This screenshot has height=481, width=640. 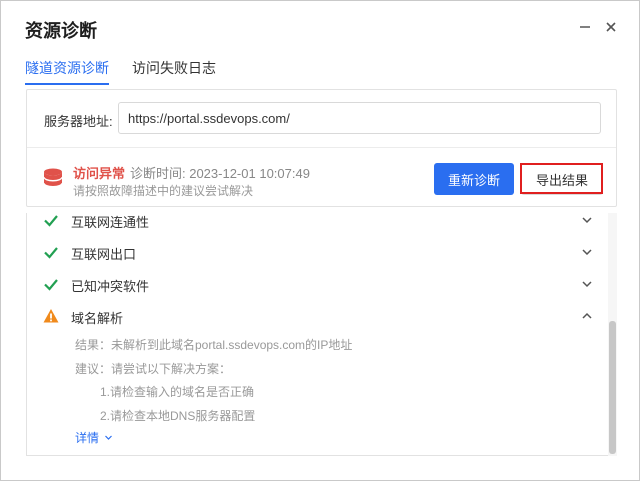 What do you see at coordinates (321, 316) in the screenshot?
I see `check-item-dns-resolution: 域名解析` at bounding box center [321, 316].